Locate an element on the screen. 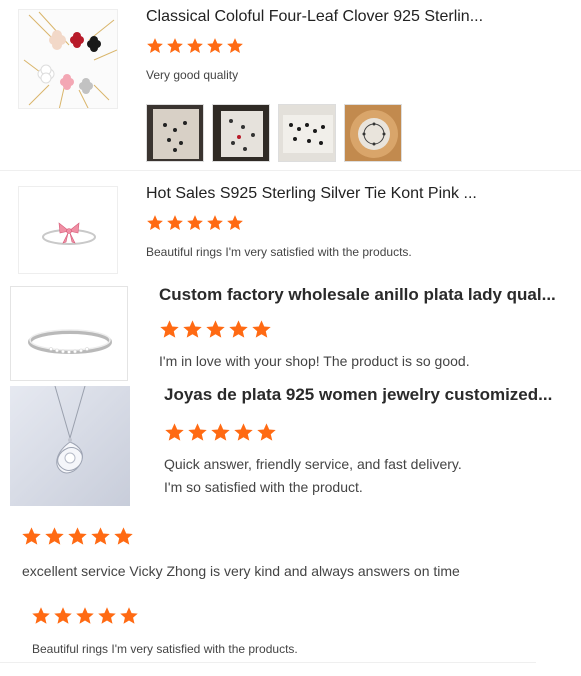  silver-band-ring-image is located at coordinates (69, 333).